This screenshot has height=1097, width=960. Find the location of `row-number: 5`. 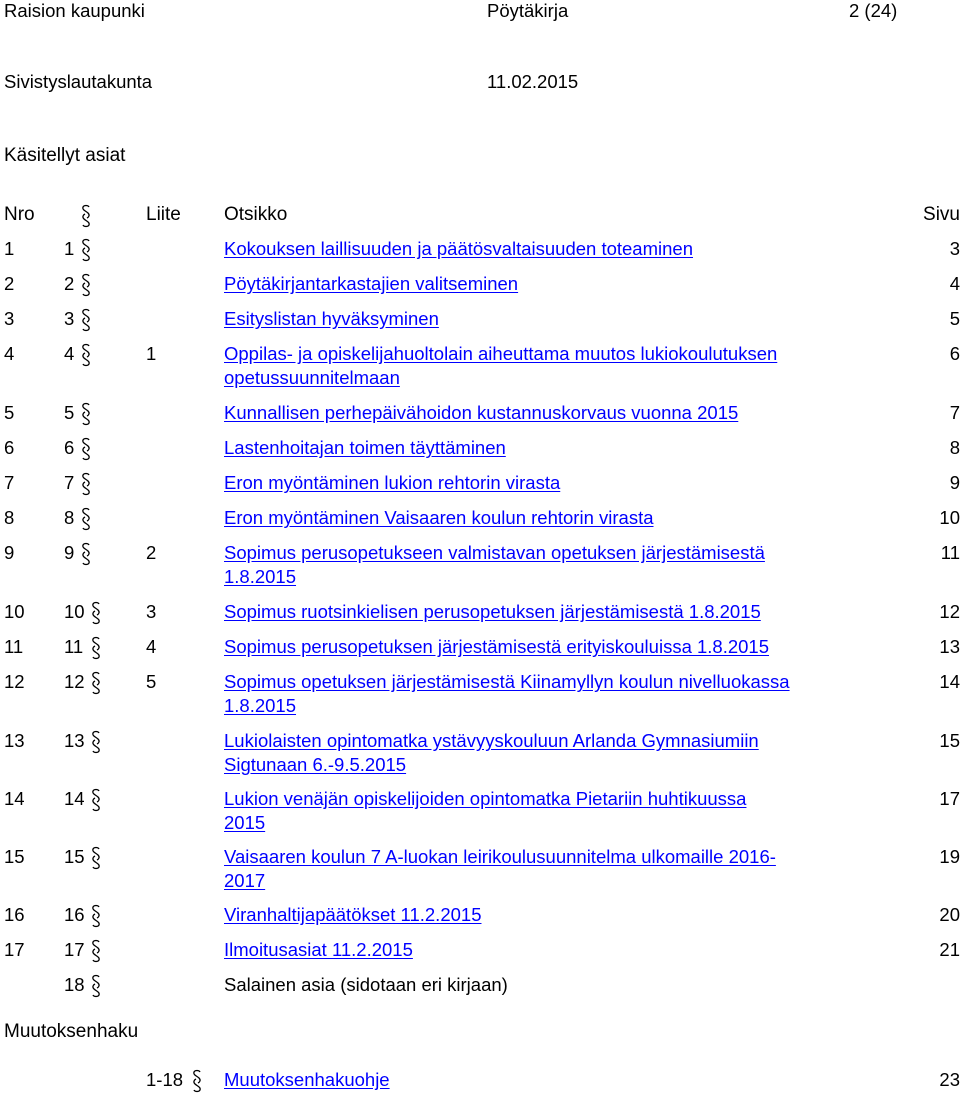

row-number: 5 is located at coordinates (9, 412).